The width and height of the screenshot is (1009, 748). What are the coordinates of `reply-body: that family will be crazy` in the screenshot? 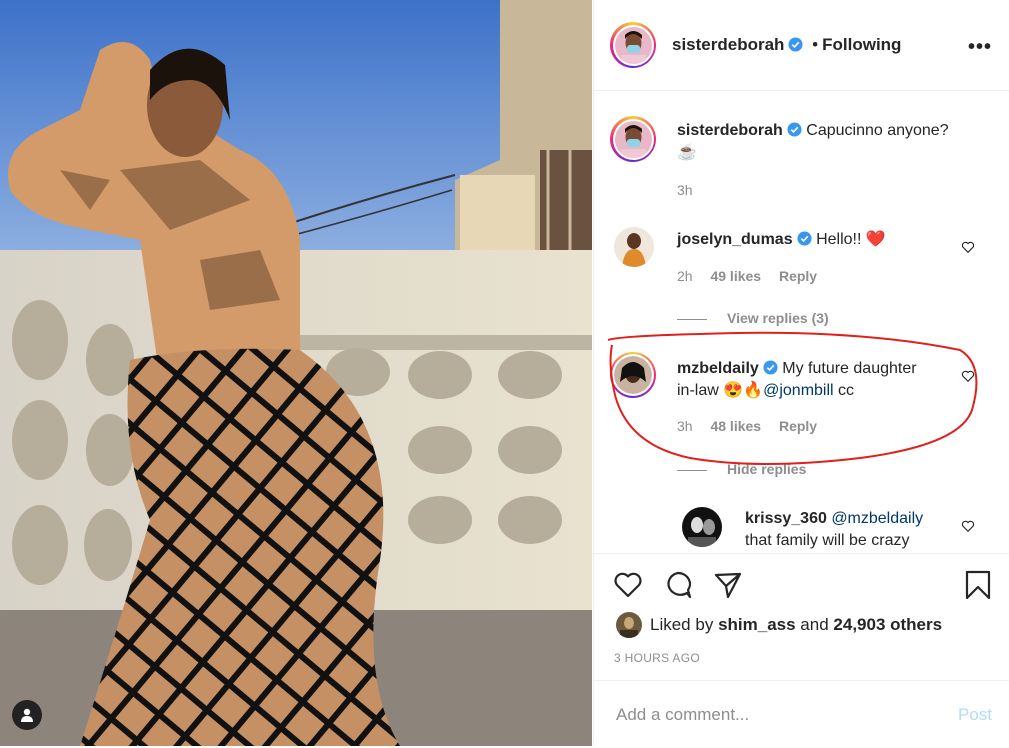 It's located at (827, 540).